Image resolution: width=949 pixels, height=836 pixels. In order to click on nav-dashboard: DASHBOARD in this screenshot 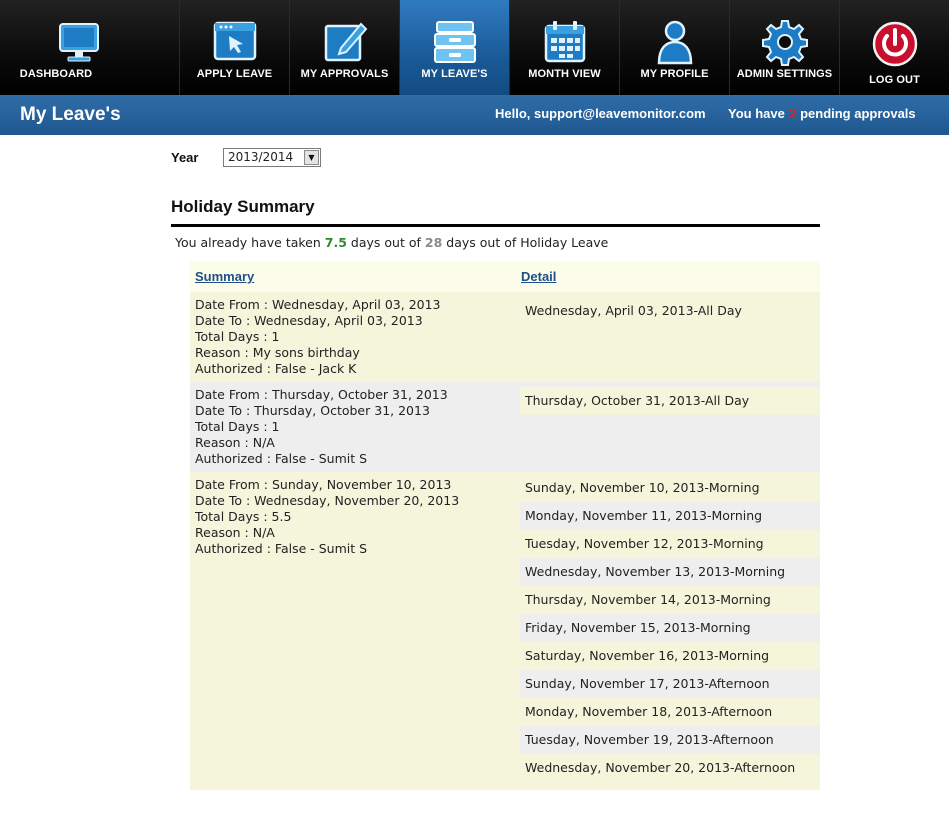, I will do `click(90, 47)`.